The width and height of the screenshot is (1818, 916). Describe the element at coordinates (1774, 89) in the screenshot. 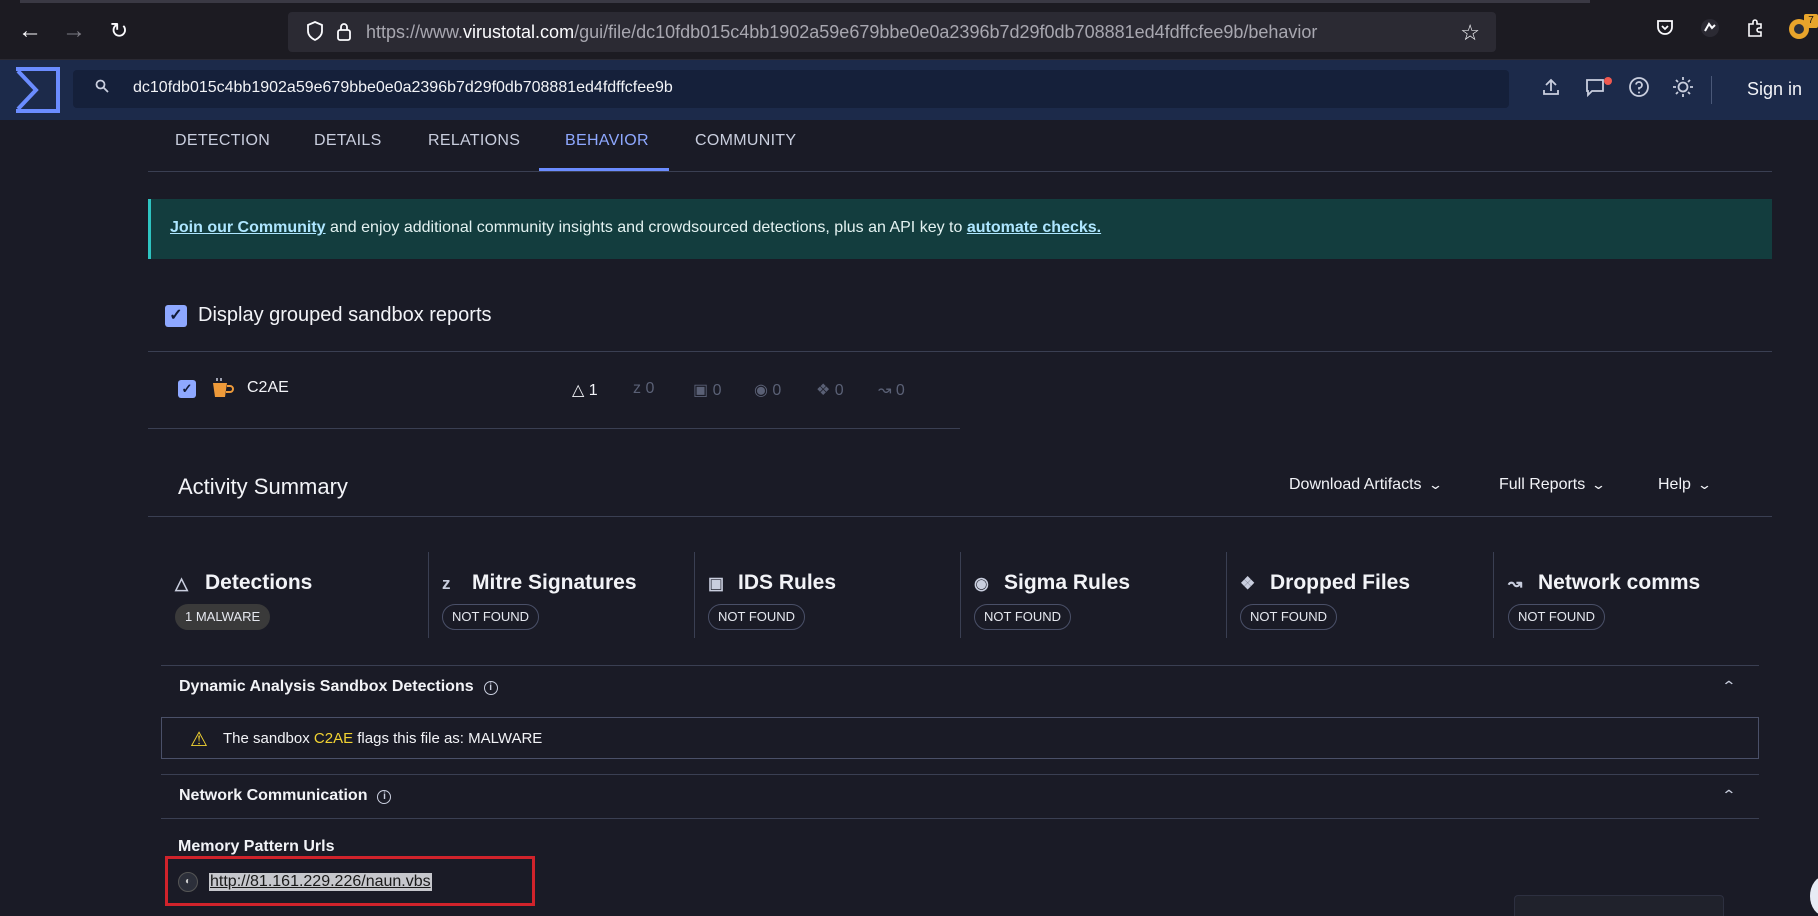

I see `sign-in-link: Sign in` at that location.